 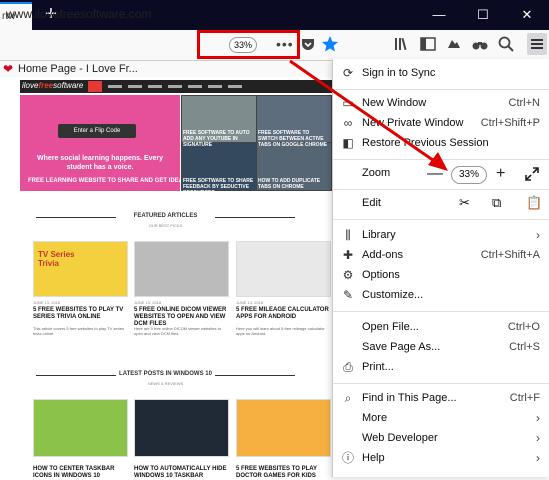 I want to click on hero-flip-code: Enter a Flip Code, so click(x=97, y=131).